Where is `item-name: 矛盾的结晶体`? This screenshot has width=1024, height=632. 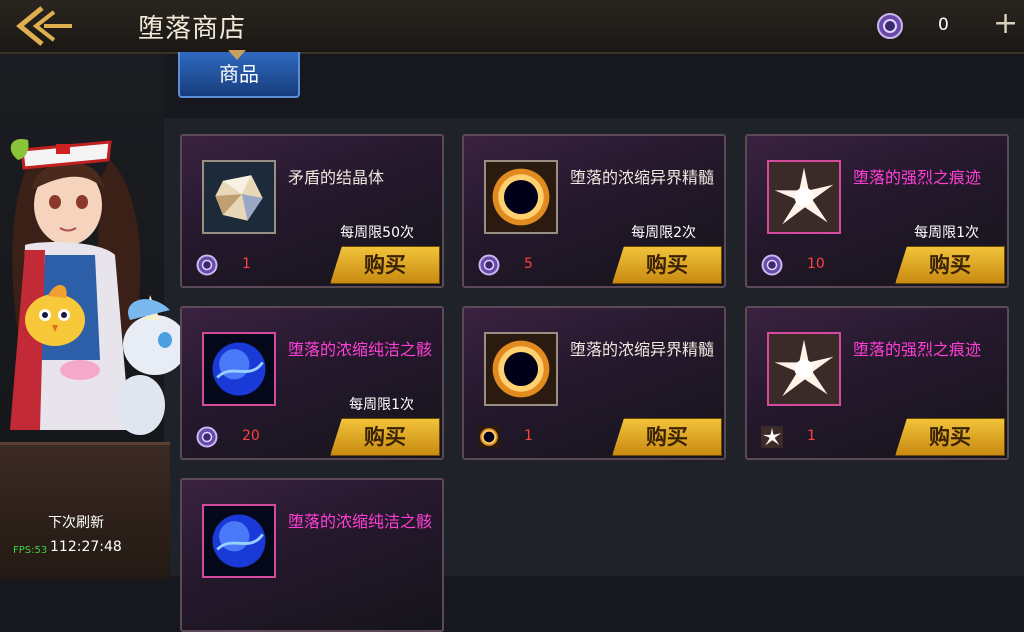 item-name: 矛盾的结晶体 is located at coordinates (336, 177).